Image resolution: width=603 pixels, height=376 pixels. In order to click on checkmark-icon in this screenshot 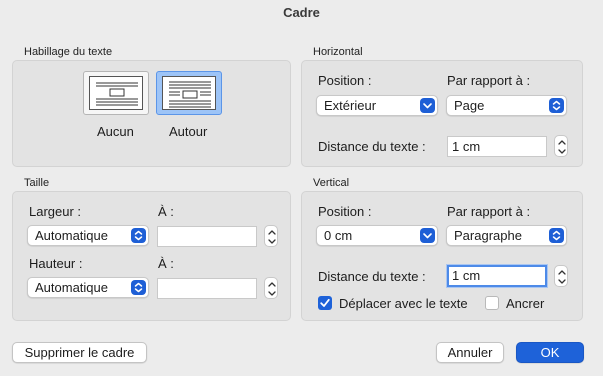, I will do `click(325, 302)`.